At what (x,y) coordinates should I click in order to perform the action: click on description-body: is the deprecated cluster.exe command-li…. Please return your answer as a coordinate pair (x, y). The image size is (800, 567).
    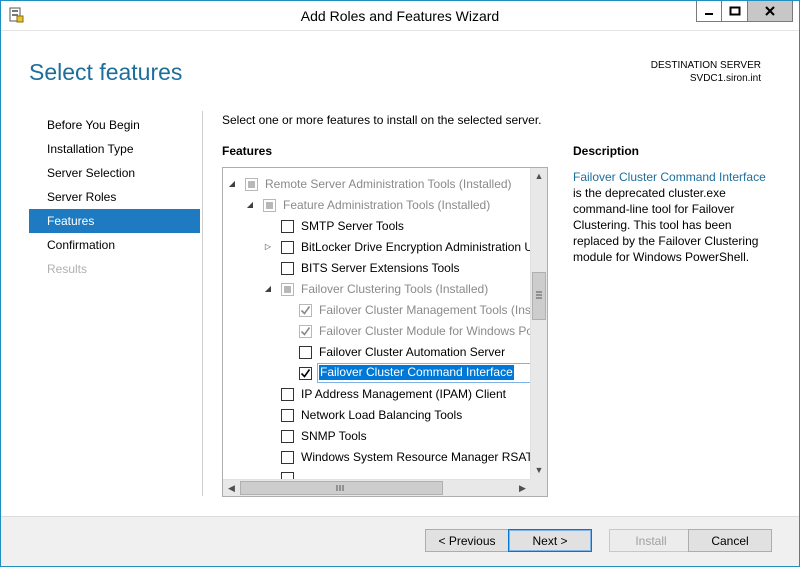
    Looking at the image, I should click on (666, 225).